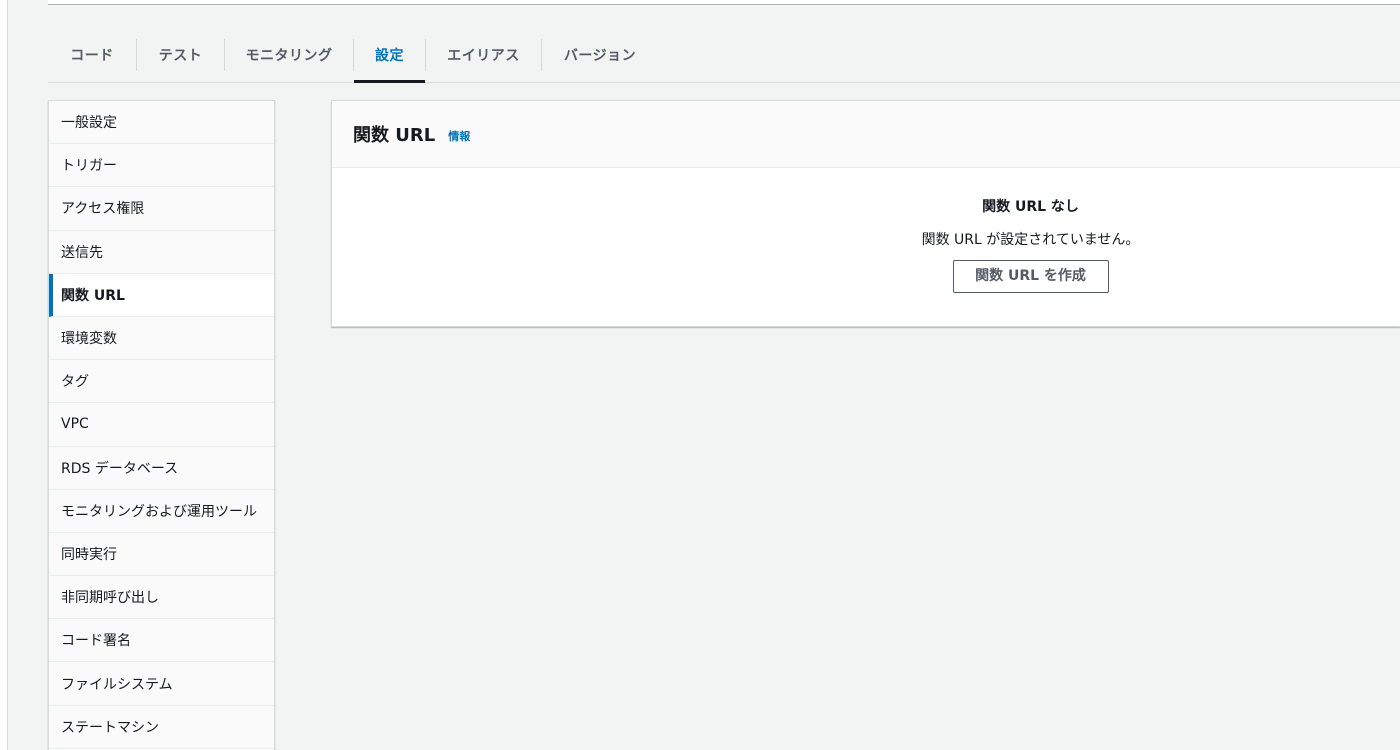 The image size is (1400, 750). Describe the element at coordinates (161, 641) in the screenshot. I see `sidenav-item-code-signing: コード署名` at that location.